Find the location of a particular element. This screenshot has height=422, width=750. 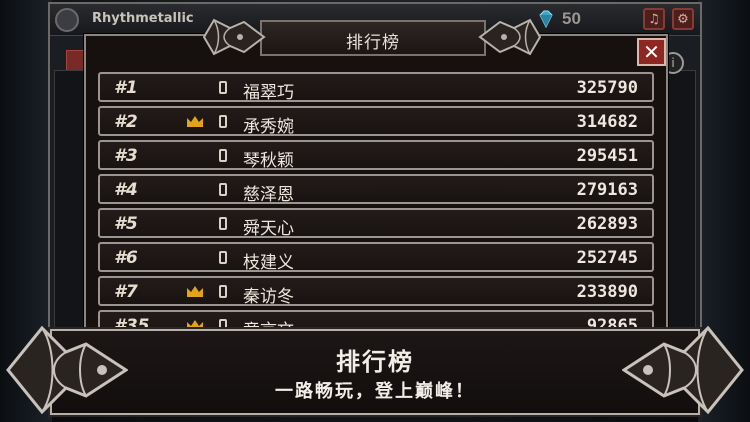

player-name: 舜天心 is located at coordinates (268, 229).